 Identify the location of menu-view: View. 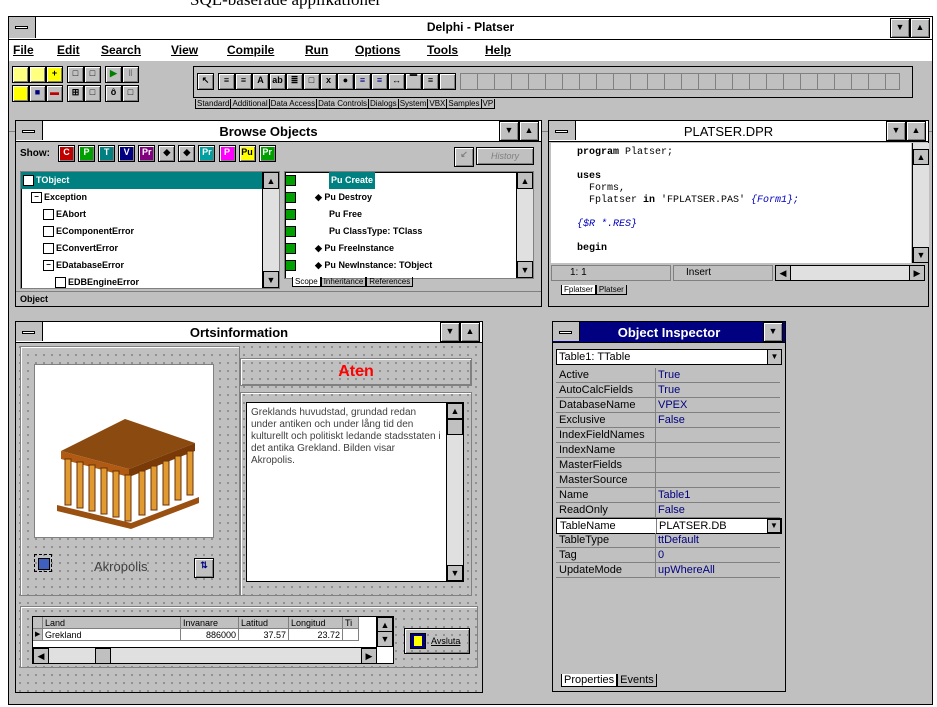
(184, 50).